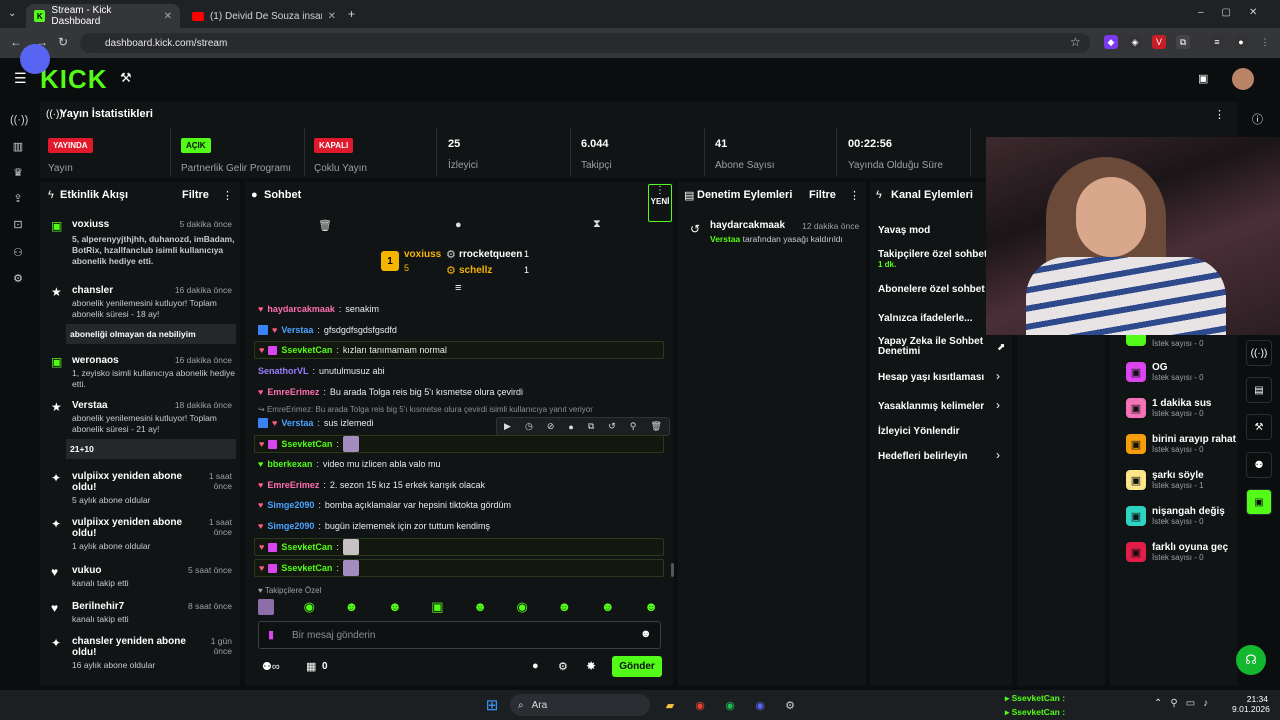 This screenshot has height=720, width=1280. Describe the element at coordinates (790, 705) in the screenshot. I see `app-icon: ⚙` at that location.